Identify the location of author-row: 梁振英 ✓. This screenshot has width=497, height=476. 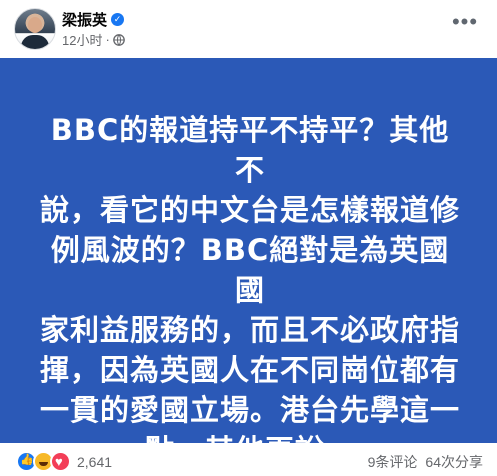
(93, 19).